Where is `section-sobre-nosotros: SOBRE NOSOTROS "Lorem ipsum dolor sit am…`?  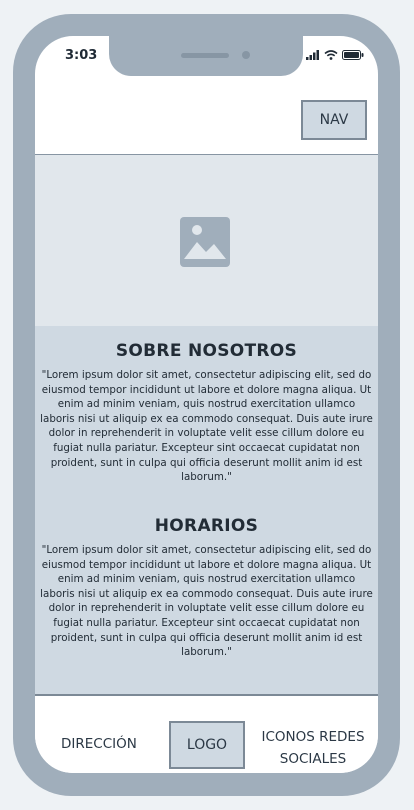 section-sobre-nosotros: SOBRE NOSOTROS "Lorem ipsum dolor sit am… is located at coordinates (206, 413).